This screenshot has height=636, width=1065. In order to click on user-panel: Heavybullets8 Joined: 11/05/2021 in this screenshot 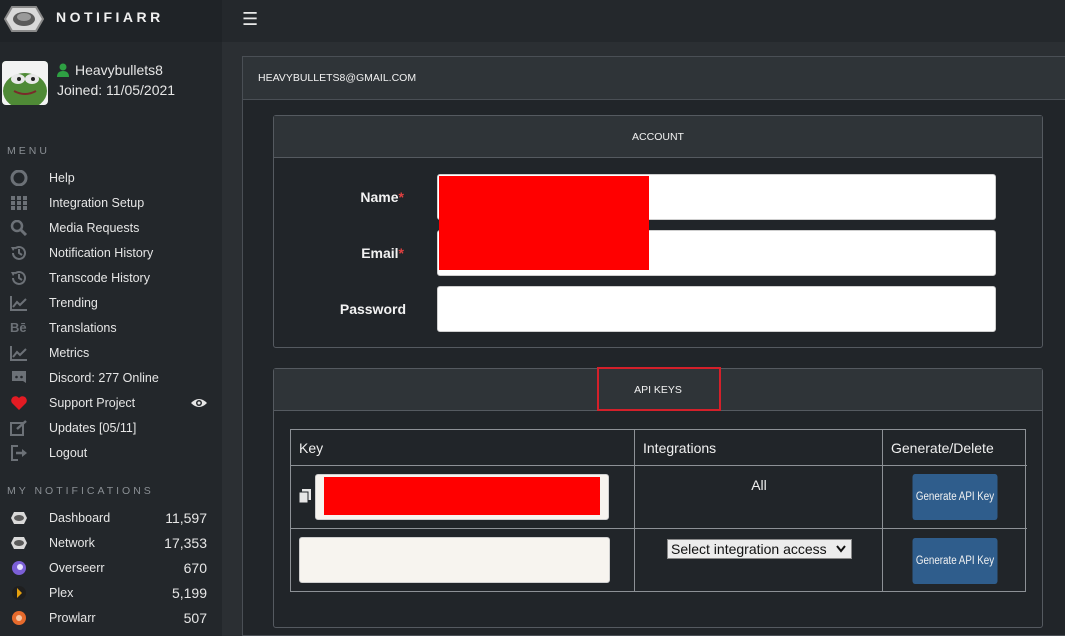, I will do `click(111, 86)`.